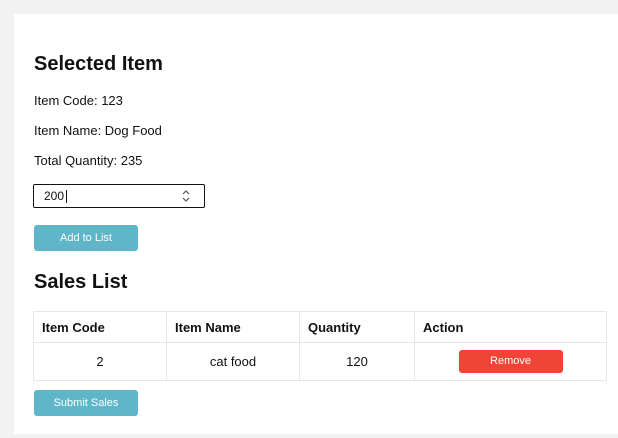 Image resolution: width=618 pixels, height=438 pixels. I want to click on item-name-text: Item Name: Dog Food, so click(98, 130).